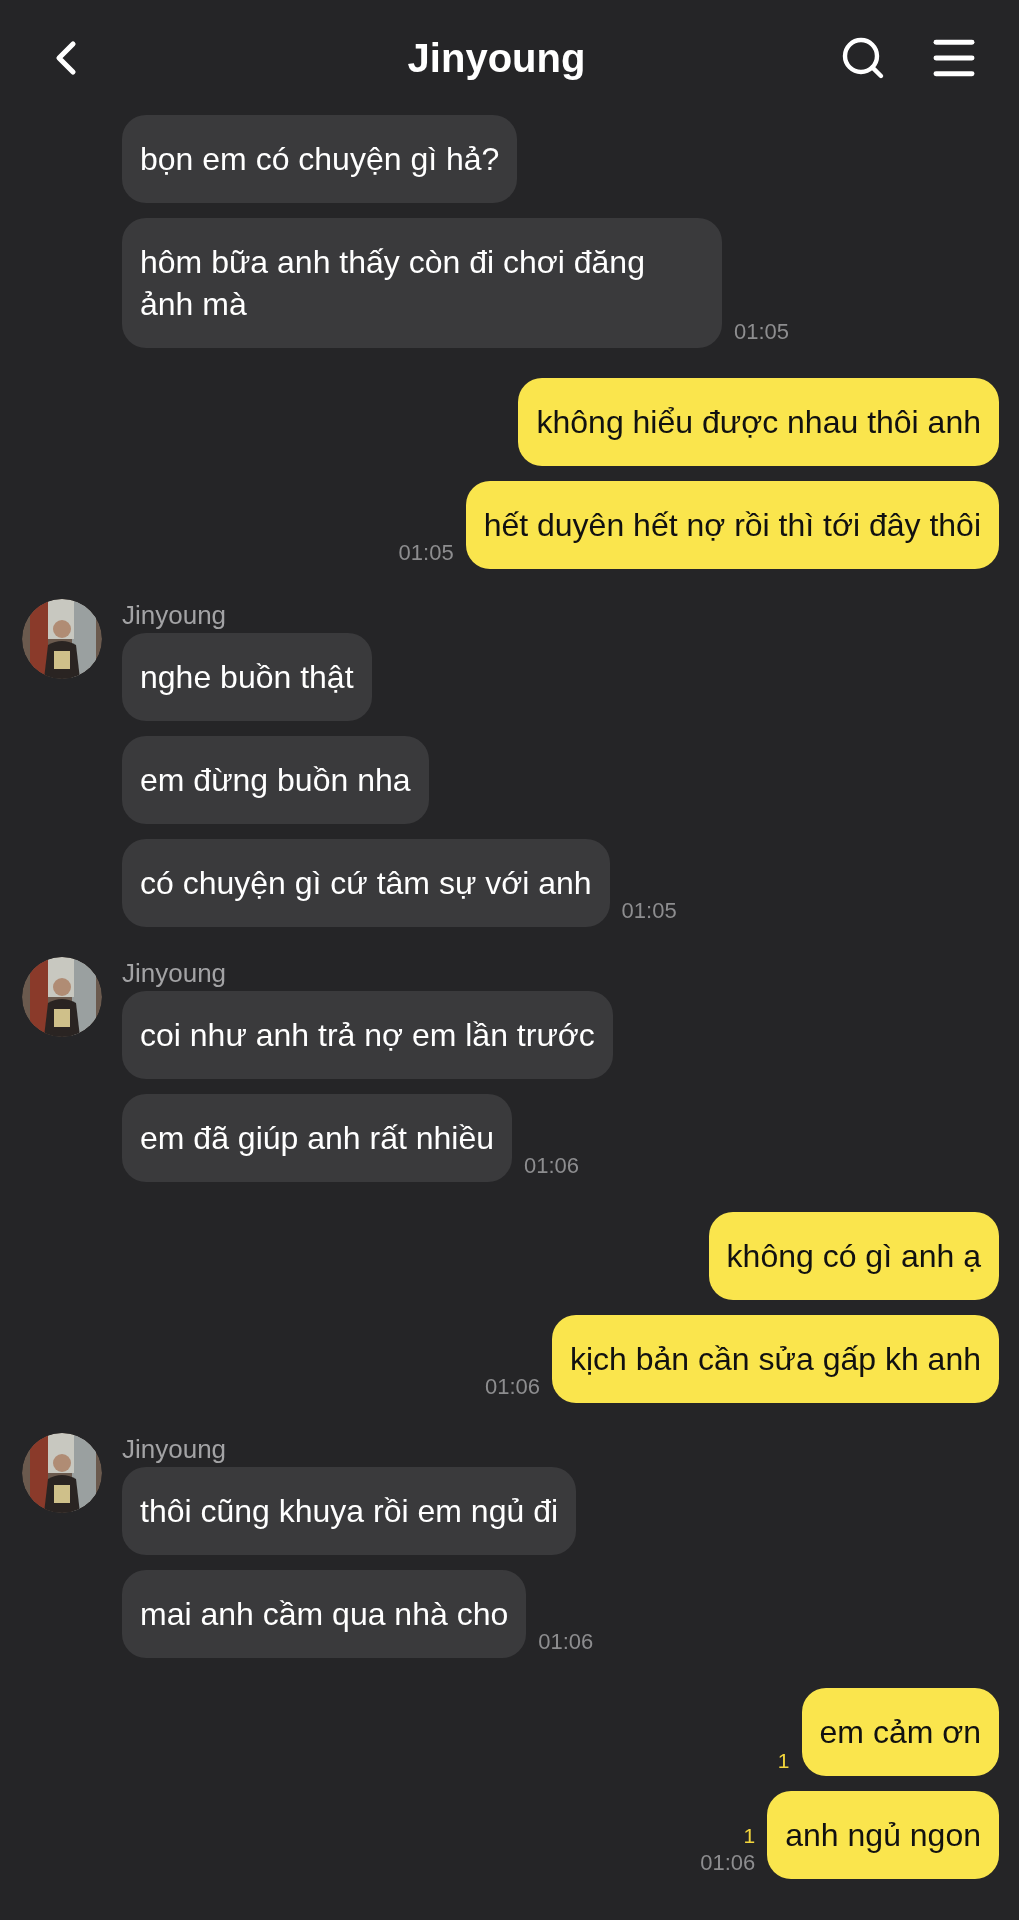 The height and width of the screenshot is (1920, 1019). What do you see at coordinates (422, 283) in the screenshot?
I see `message-bubble: hôm bữa anh thấy còn đi chơi đăng ảnh mà` at bounding box center [422, 283].